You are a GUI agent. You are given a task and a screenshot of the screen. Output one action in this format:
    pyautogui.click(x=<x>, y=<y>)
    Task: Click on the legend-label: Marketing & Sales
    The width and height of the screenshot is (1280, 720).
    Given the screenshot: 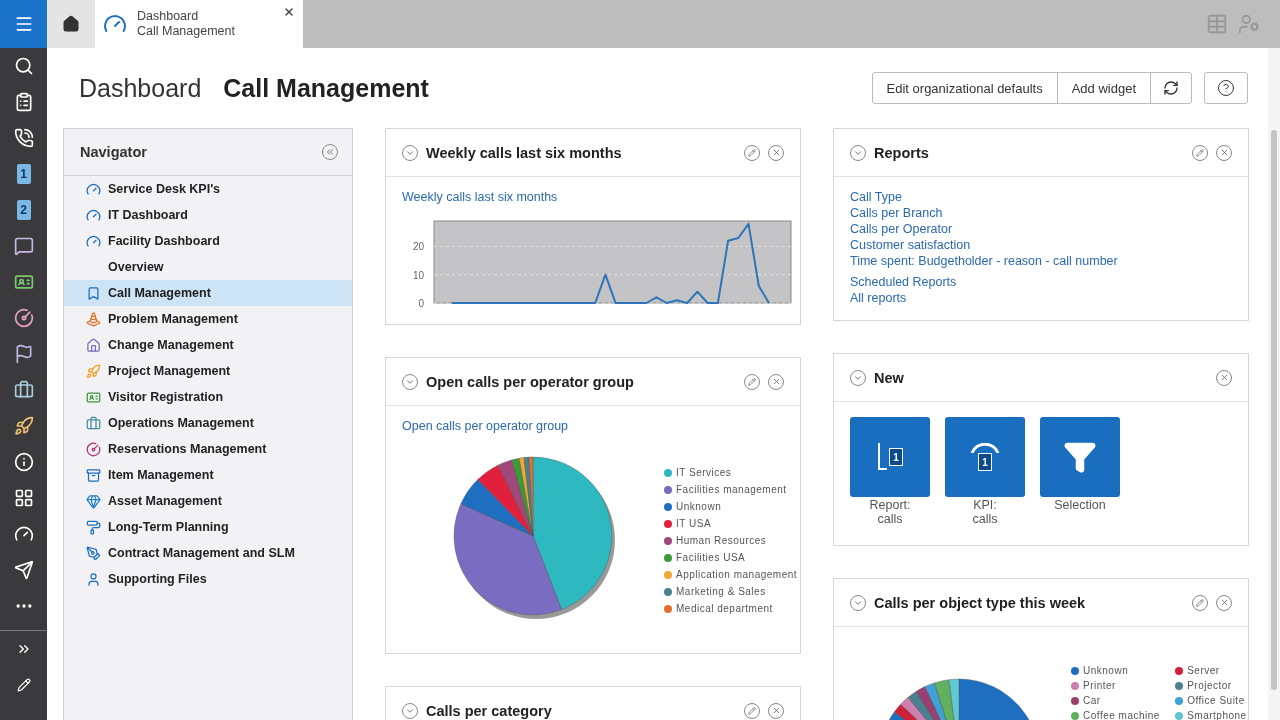 What is the action you would take?
    pyautogui.click(x=721, y=592)
    